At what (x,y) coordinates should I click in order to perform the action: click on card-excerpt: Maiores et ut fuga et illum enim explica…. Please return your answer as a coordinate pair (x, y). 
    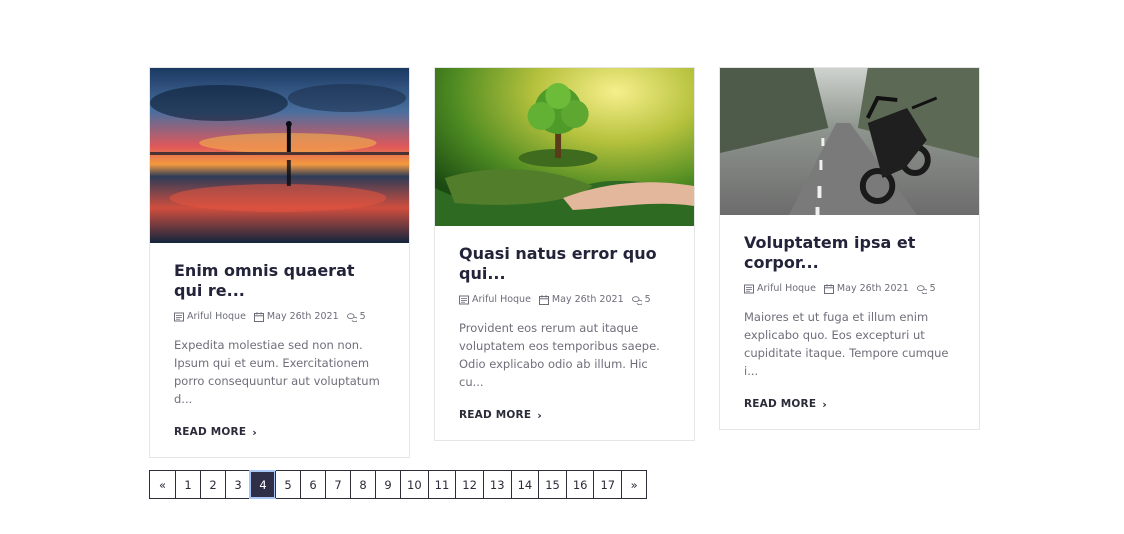
    Looking at the image, I should click on (846, 344).